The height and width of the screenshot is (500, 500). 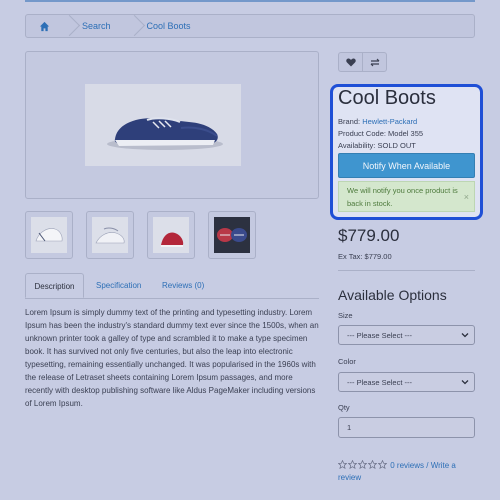 I want to click on tab-specification: Specification, so click(x=118, y=285).